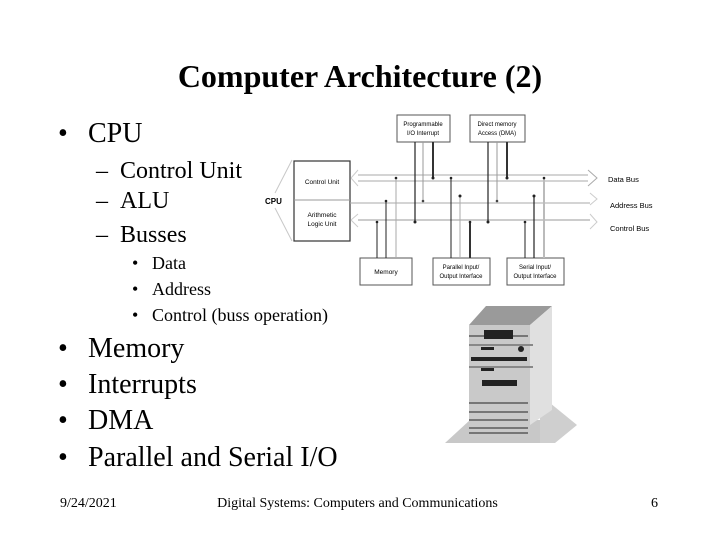 This screenshot has width=720, height=540. Describe the element at coordinates (386, 272) in the screenshot. I see `memory-label: Memory` at that location.